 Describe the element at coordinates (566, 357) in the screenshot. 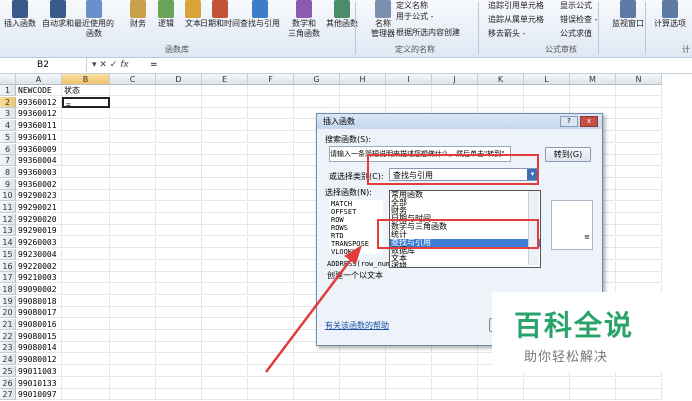

I see `watermark-subtitle: 助你轻松解决` at that location.